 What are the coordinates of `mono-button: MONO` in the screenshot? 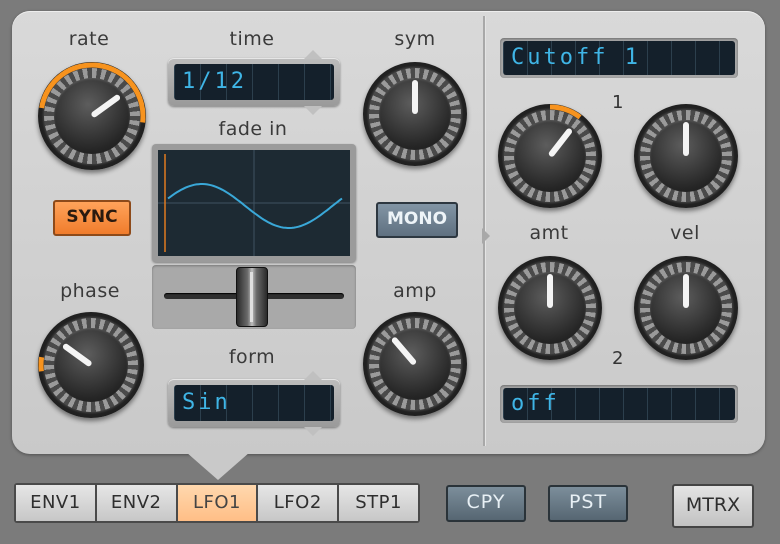 It's located at (417, 220).